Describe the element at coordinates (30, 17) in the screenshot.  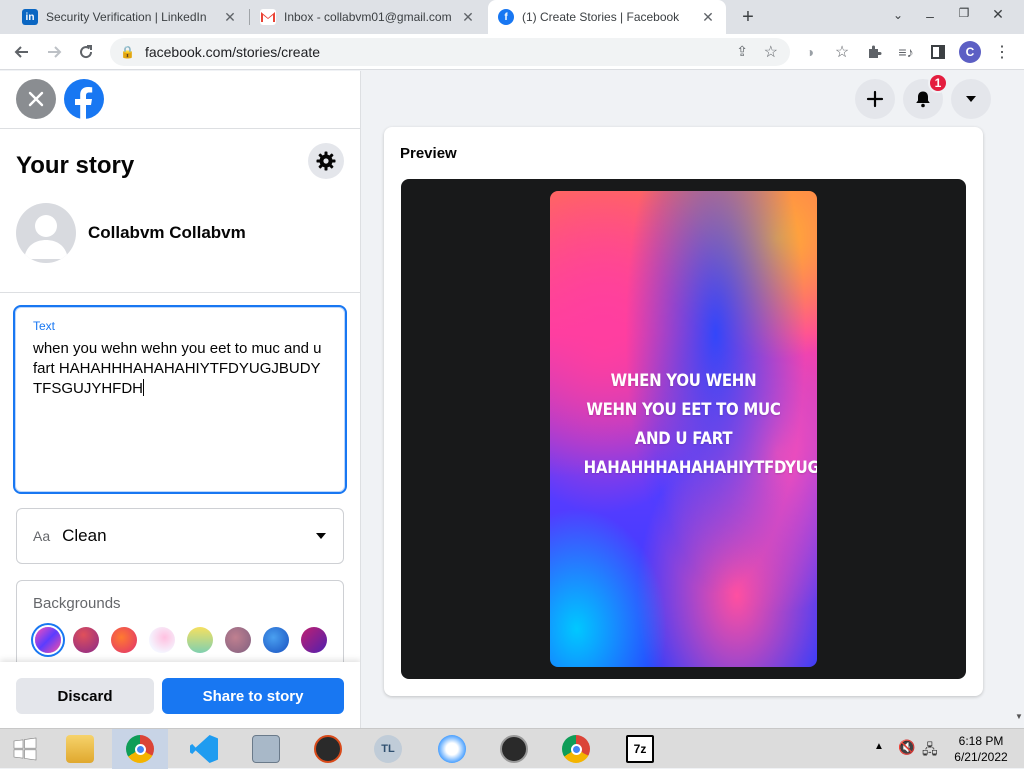
I see `linkedin-icon: in` at that location.